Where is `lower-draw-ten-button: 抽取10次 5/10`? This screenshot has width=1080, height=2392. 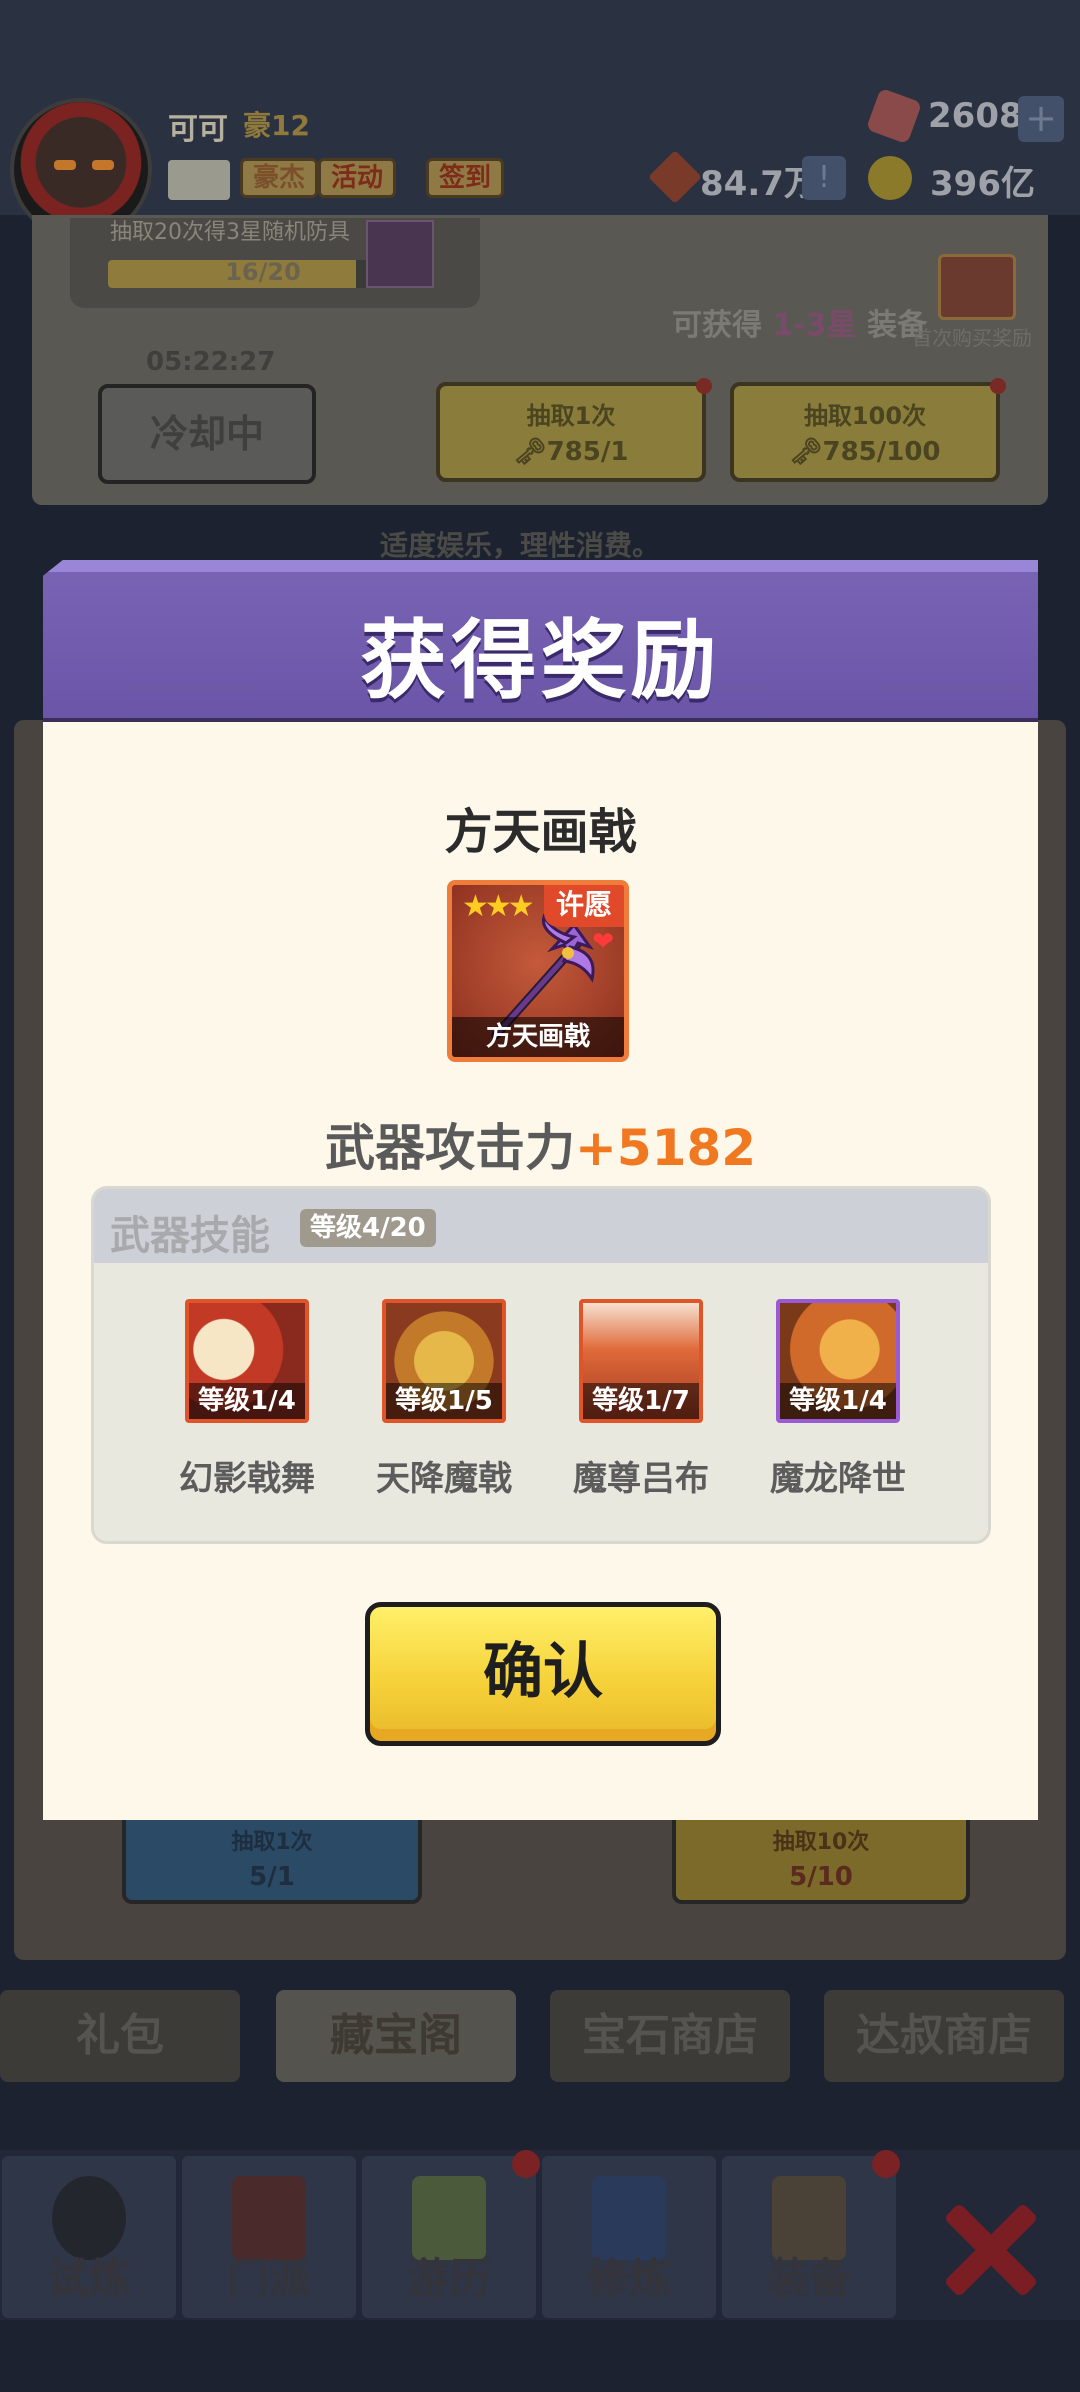
lower-draw-ten-button: 抽取10次 5/10 is located at coordinates (821, 1856).